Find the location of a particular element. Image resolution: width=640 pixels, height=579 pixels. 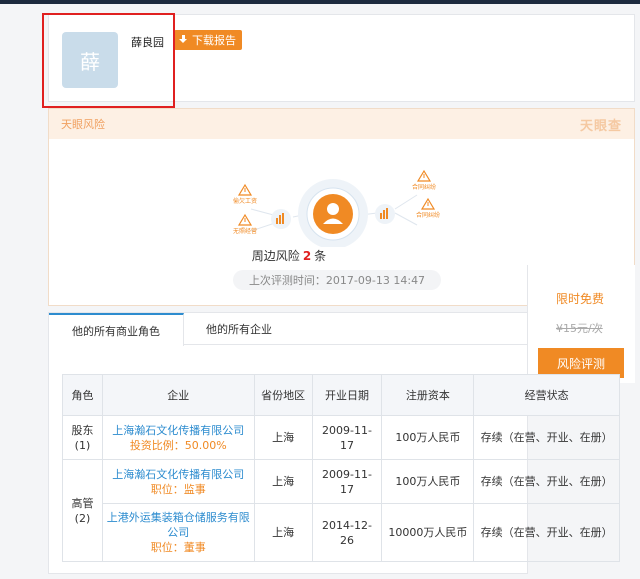

company-cell: 上海瀚石文化传播有限公司 投资比例：50.00% is located at coordinates (178, 437).